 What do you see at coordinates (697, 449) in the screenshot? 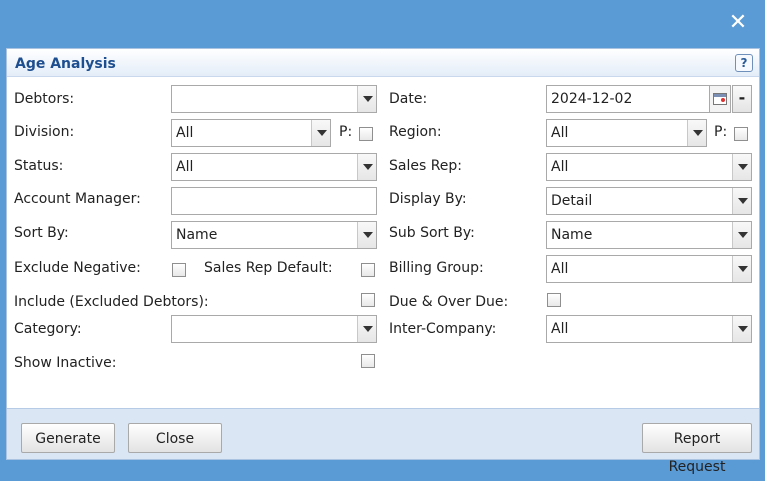
I see `report-request-button: Report Request` at bounding box center [697, 449].